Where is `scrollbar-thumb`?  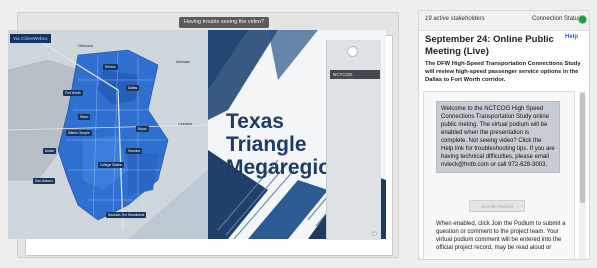
scrollbar-thumb is located at coordinates (582, 148).